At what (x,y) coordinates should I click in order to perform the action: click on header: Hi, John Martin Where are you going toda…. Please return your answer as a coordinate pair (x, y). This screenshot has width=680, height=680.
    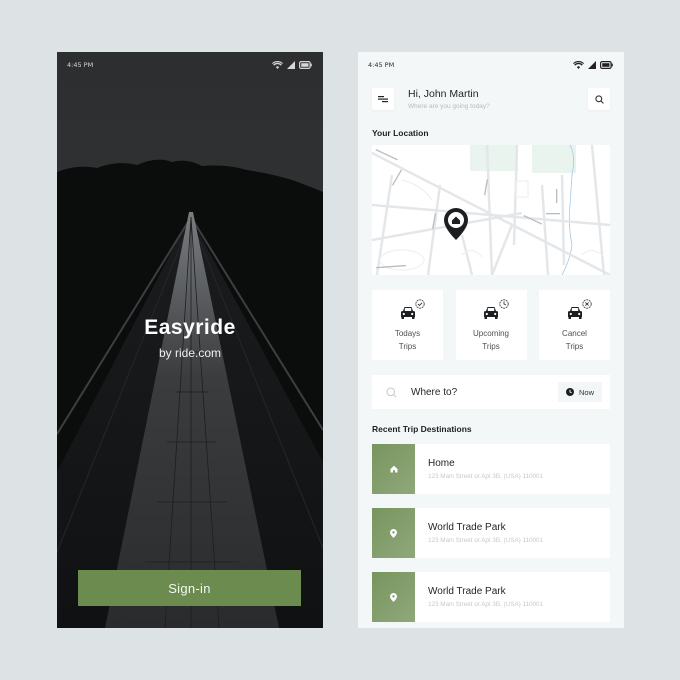
    Looking at the image, I should click on (491, 98).